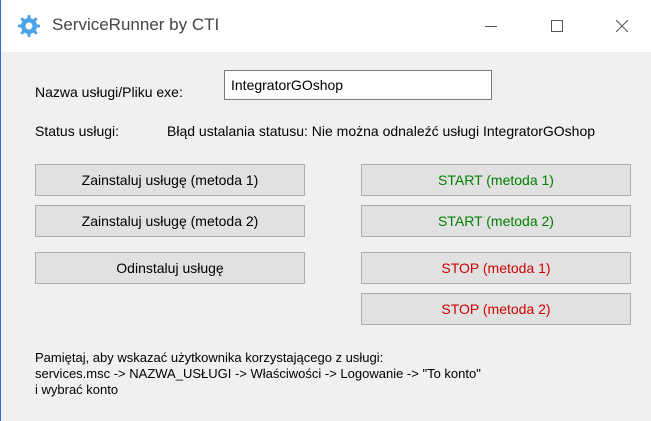  What do you see at coordinates (109, 92) in the screenshot?
I see `service-name-label: Nazwa usługi/Pliku exe:` at bounding box center [109, 92].